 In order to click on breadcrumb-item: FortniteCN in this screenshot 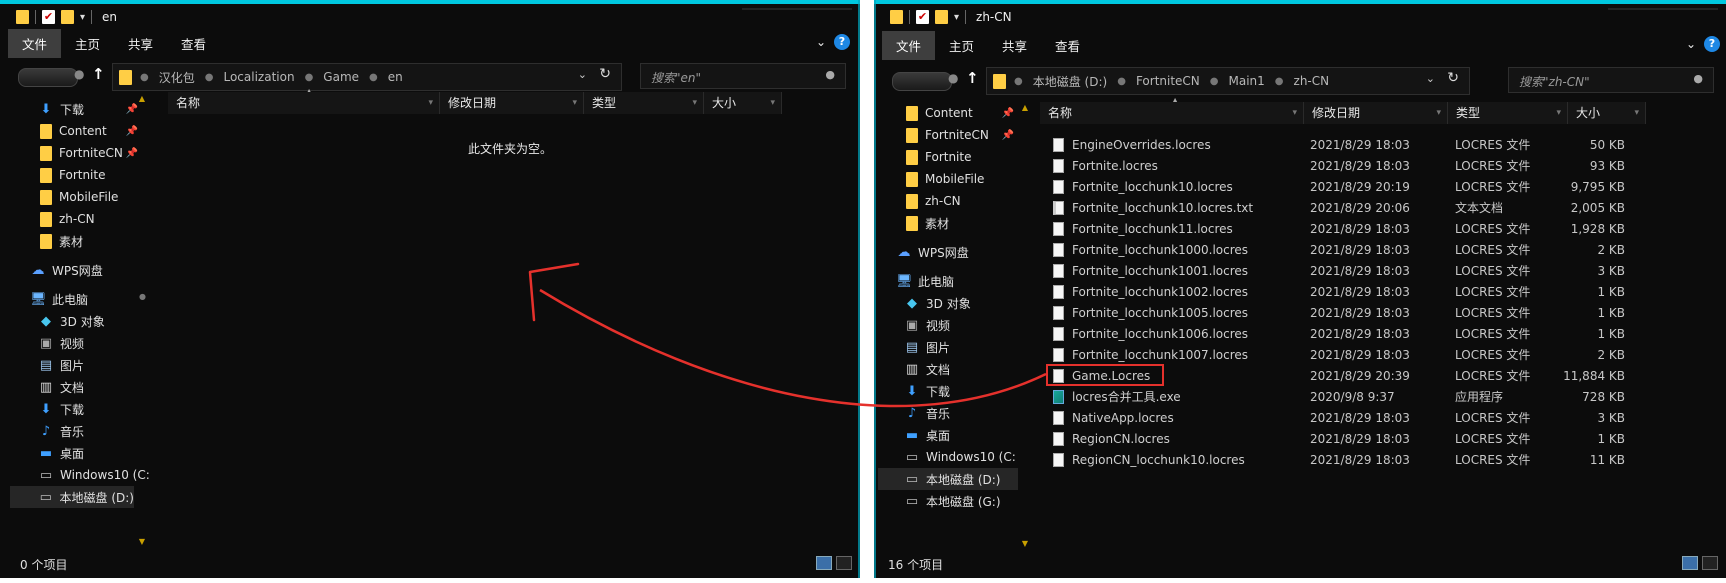, I will do `click(1168, 81)`.